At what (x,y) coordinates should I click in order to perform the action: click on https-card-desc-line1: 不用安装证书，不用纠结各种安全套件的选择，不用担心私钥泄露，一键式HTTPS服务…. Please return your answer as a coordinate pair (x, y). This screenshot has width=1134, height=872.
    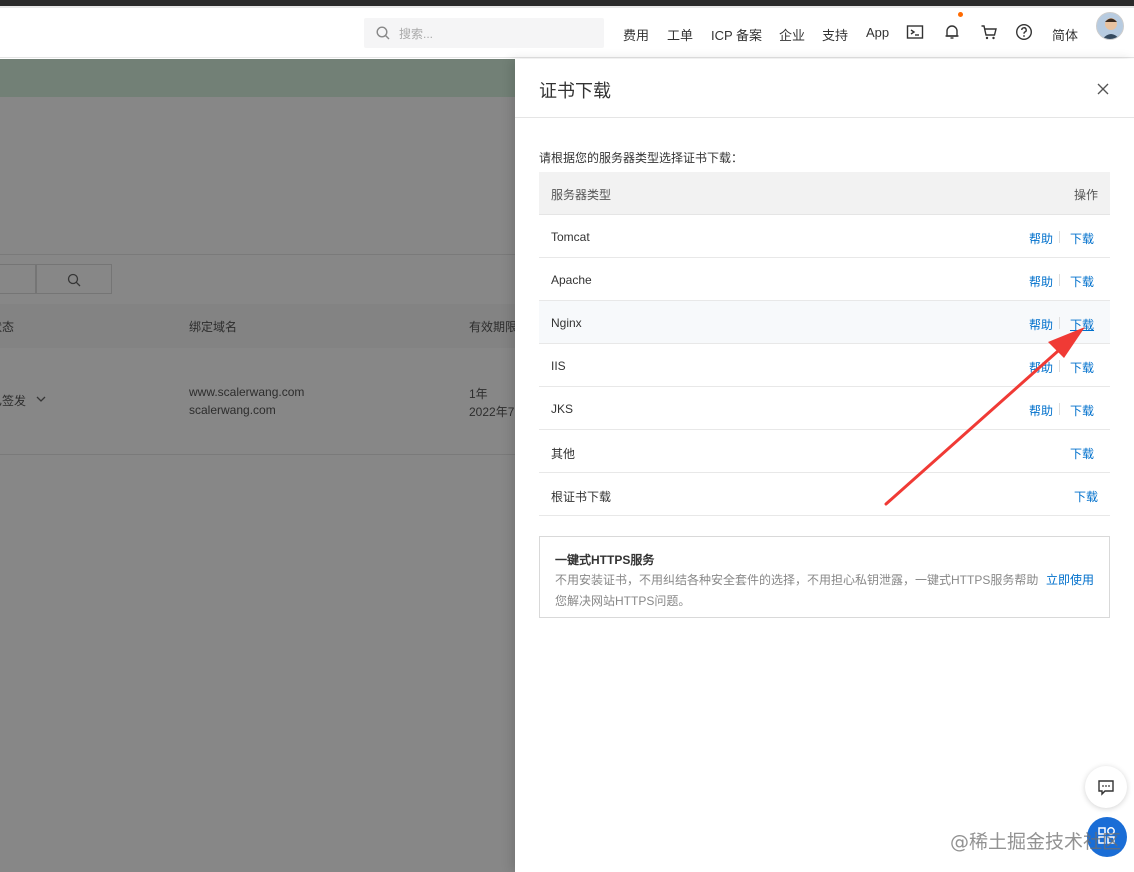
    Looking at the image, I should click on (797, 580).